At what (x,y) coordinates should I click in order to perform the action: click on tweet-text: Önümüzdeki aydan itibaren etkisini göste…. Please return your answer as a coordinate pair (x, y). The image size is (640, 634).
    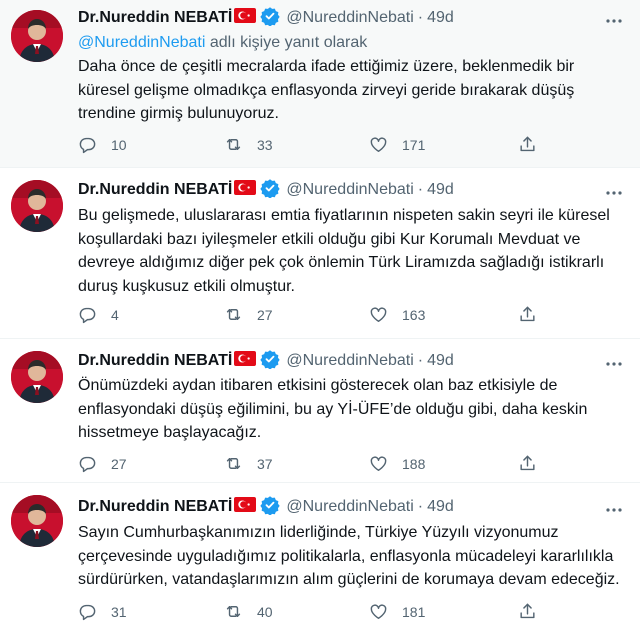
    Looking at the image, I should click on (353, 409).